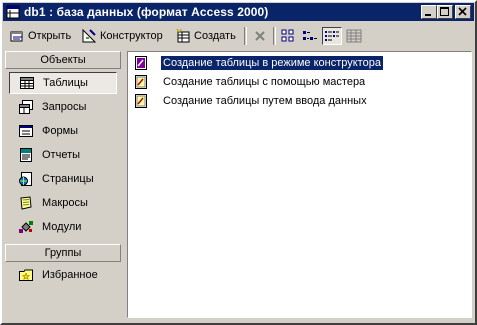  I want to click on objects-item-label: Отчеты, so click(61, 155).